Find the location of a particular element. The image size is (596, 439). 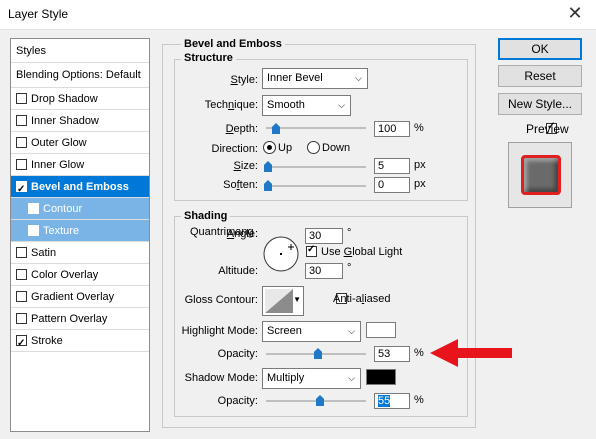

angle-dial-icon is located at coordinates (281, 254).